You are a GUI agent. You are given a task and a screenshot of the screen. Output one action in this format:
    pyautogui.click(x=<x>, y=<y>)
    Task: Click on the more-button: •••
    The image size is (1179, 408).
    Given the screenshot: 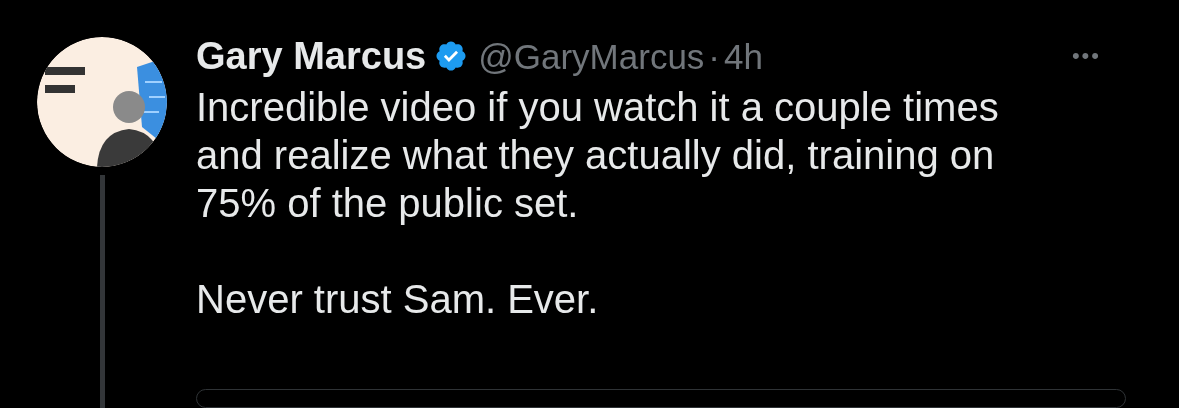 What is the action you would take?
    pyautogui.click(x=1086, y=56)
    